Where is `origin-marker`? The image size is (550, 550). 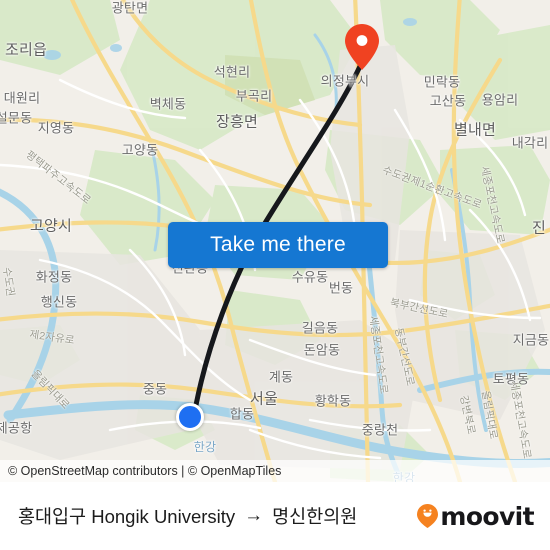 origin-marker is located at coordinates (190, 417).